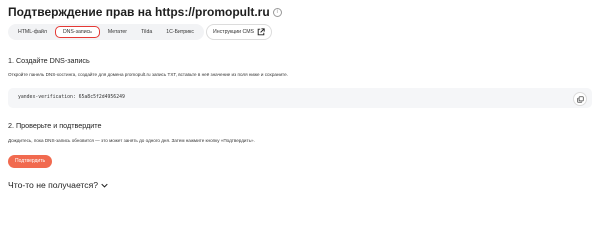  Describe the element at coordinates (104, 185) in the screenshot. I see `chevron-down-icon` at that location.